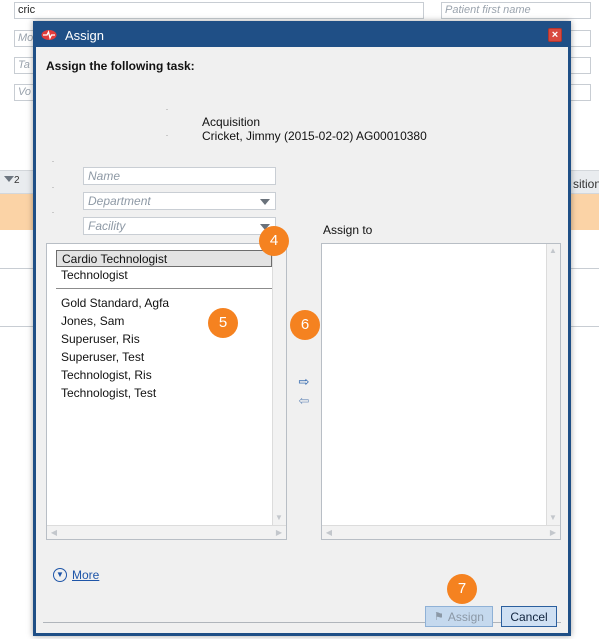 The width and height of the screenshot is (599, 639). I want to click on role-item-technologist: Technologist, so click(164, 275).